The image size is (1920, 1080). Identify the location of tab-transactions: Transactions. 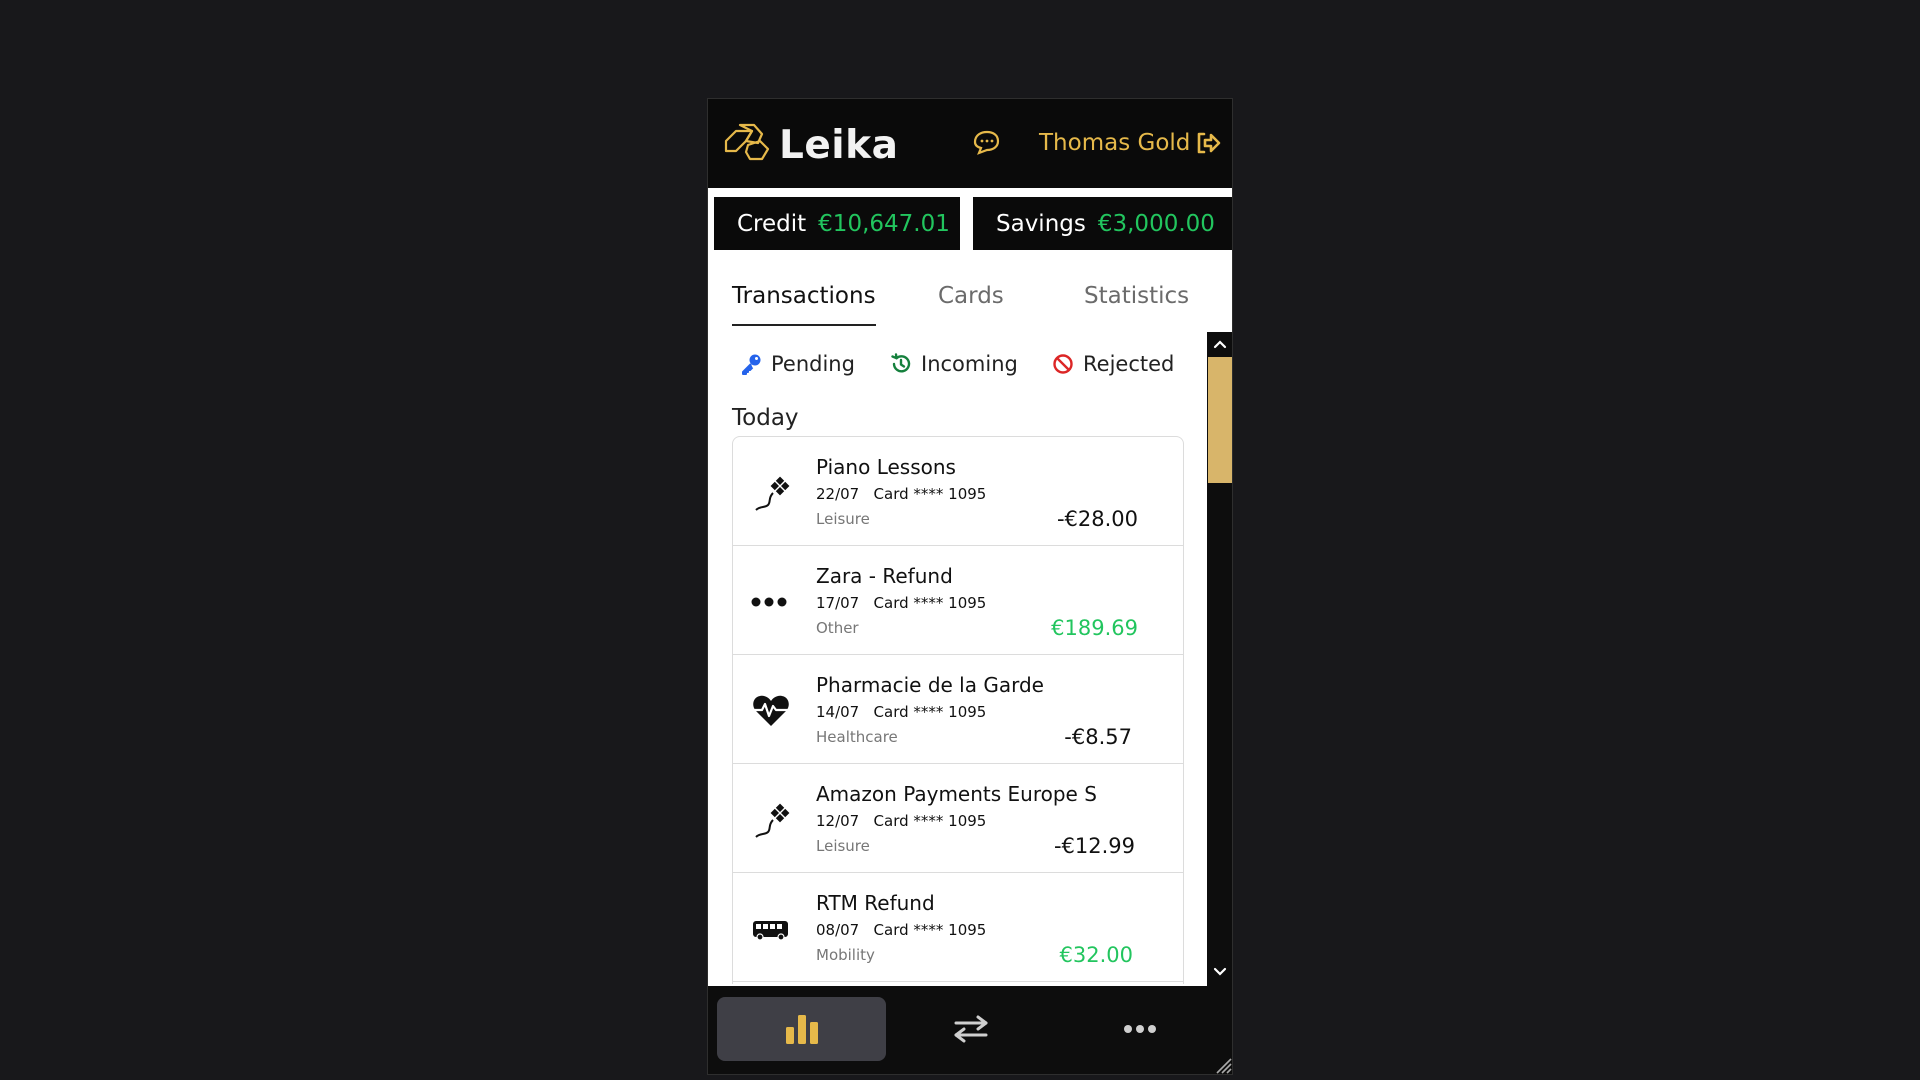
(804, 298).